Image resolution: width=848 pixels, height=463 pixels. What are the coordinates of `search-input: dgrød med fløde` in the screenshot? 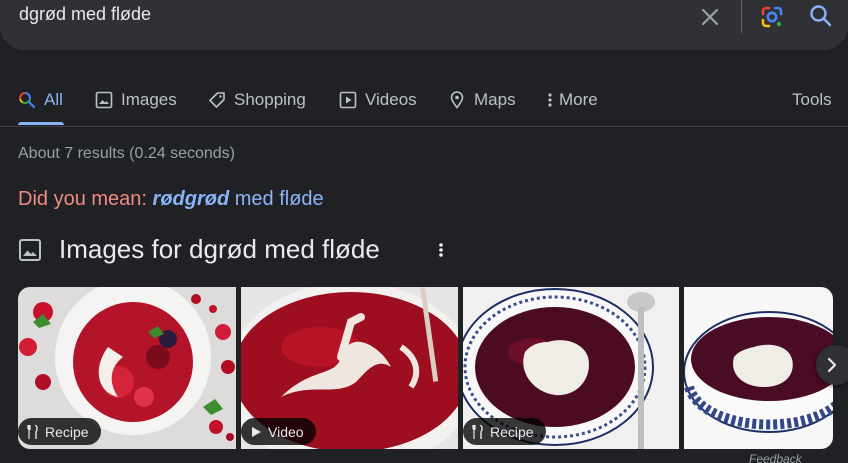 It's located at (85, 14).